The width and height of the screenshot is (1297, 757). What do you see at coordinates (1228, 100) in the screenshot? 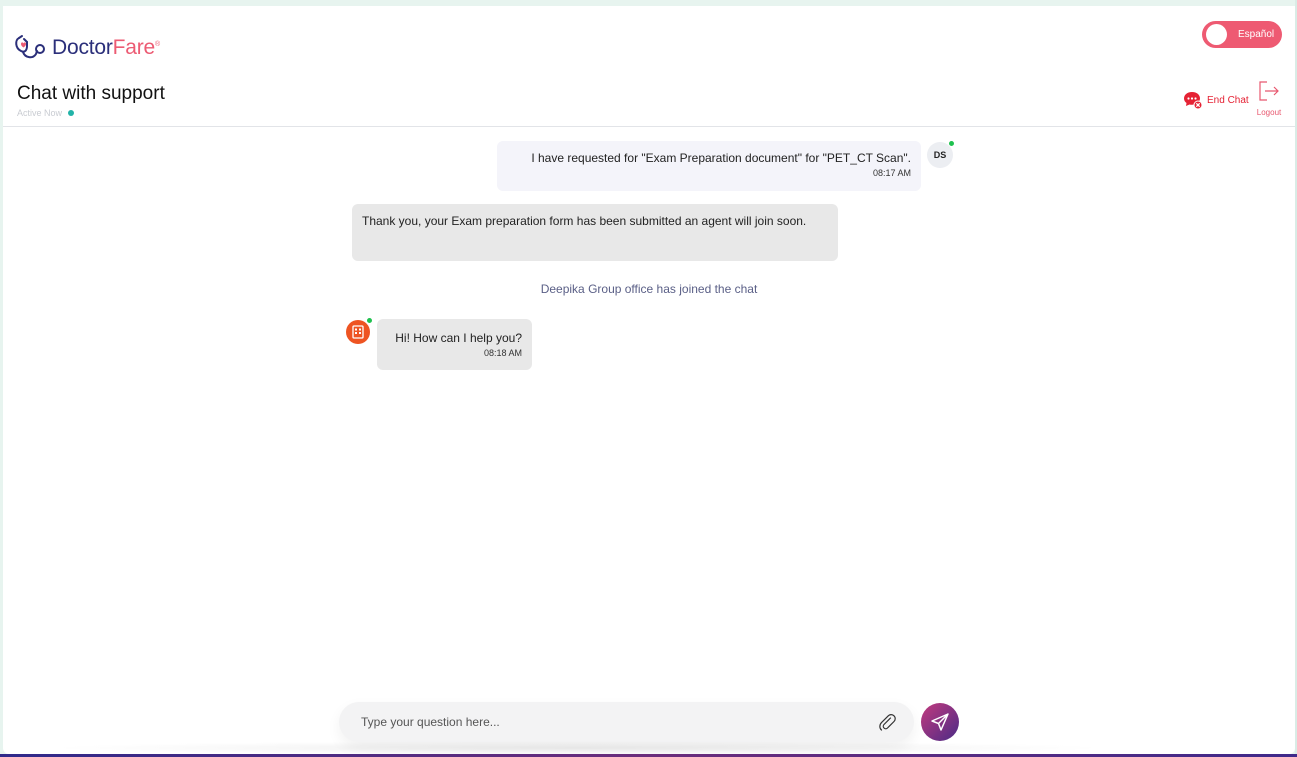
I see `end-chat-label: End Chat` at bounding box center [1228, 100].